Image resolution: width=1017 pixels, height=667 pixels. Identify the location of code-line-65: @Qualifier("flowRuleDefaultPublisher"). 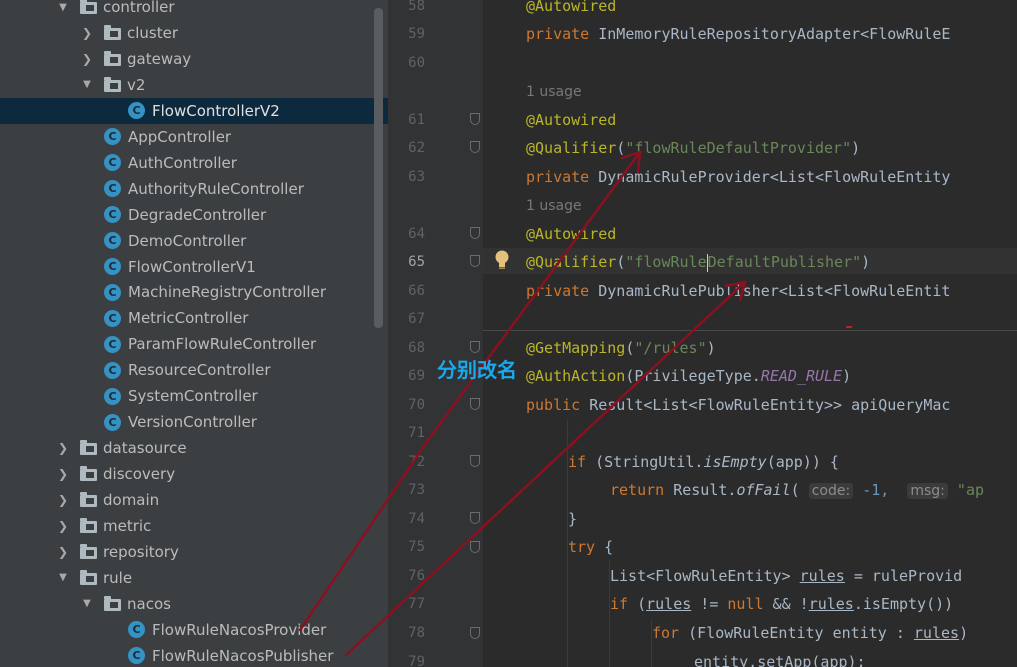
(698, 262).